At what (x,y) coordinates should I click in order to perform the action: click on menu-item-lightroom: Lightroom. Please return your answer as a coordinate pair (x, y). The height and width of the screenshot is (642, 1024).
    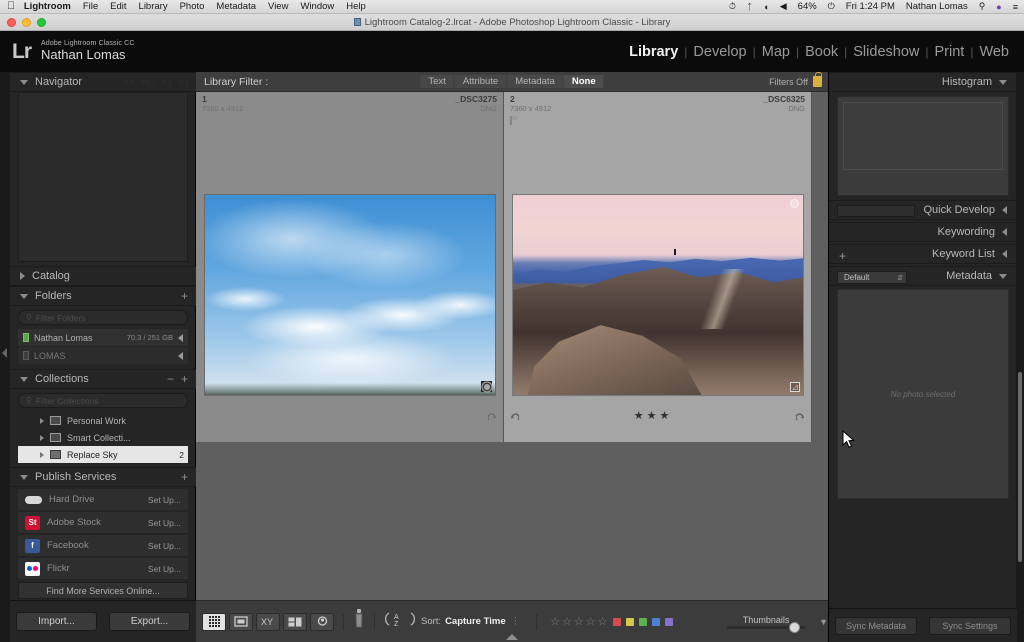
    Looking at the image, I should click on (47, 6).